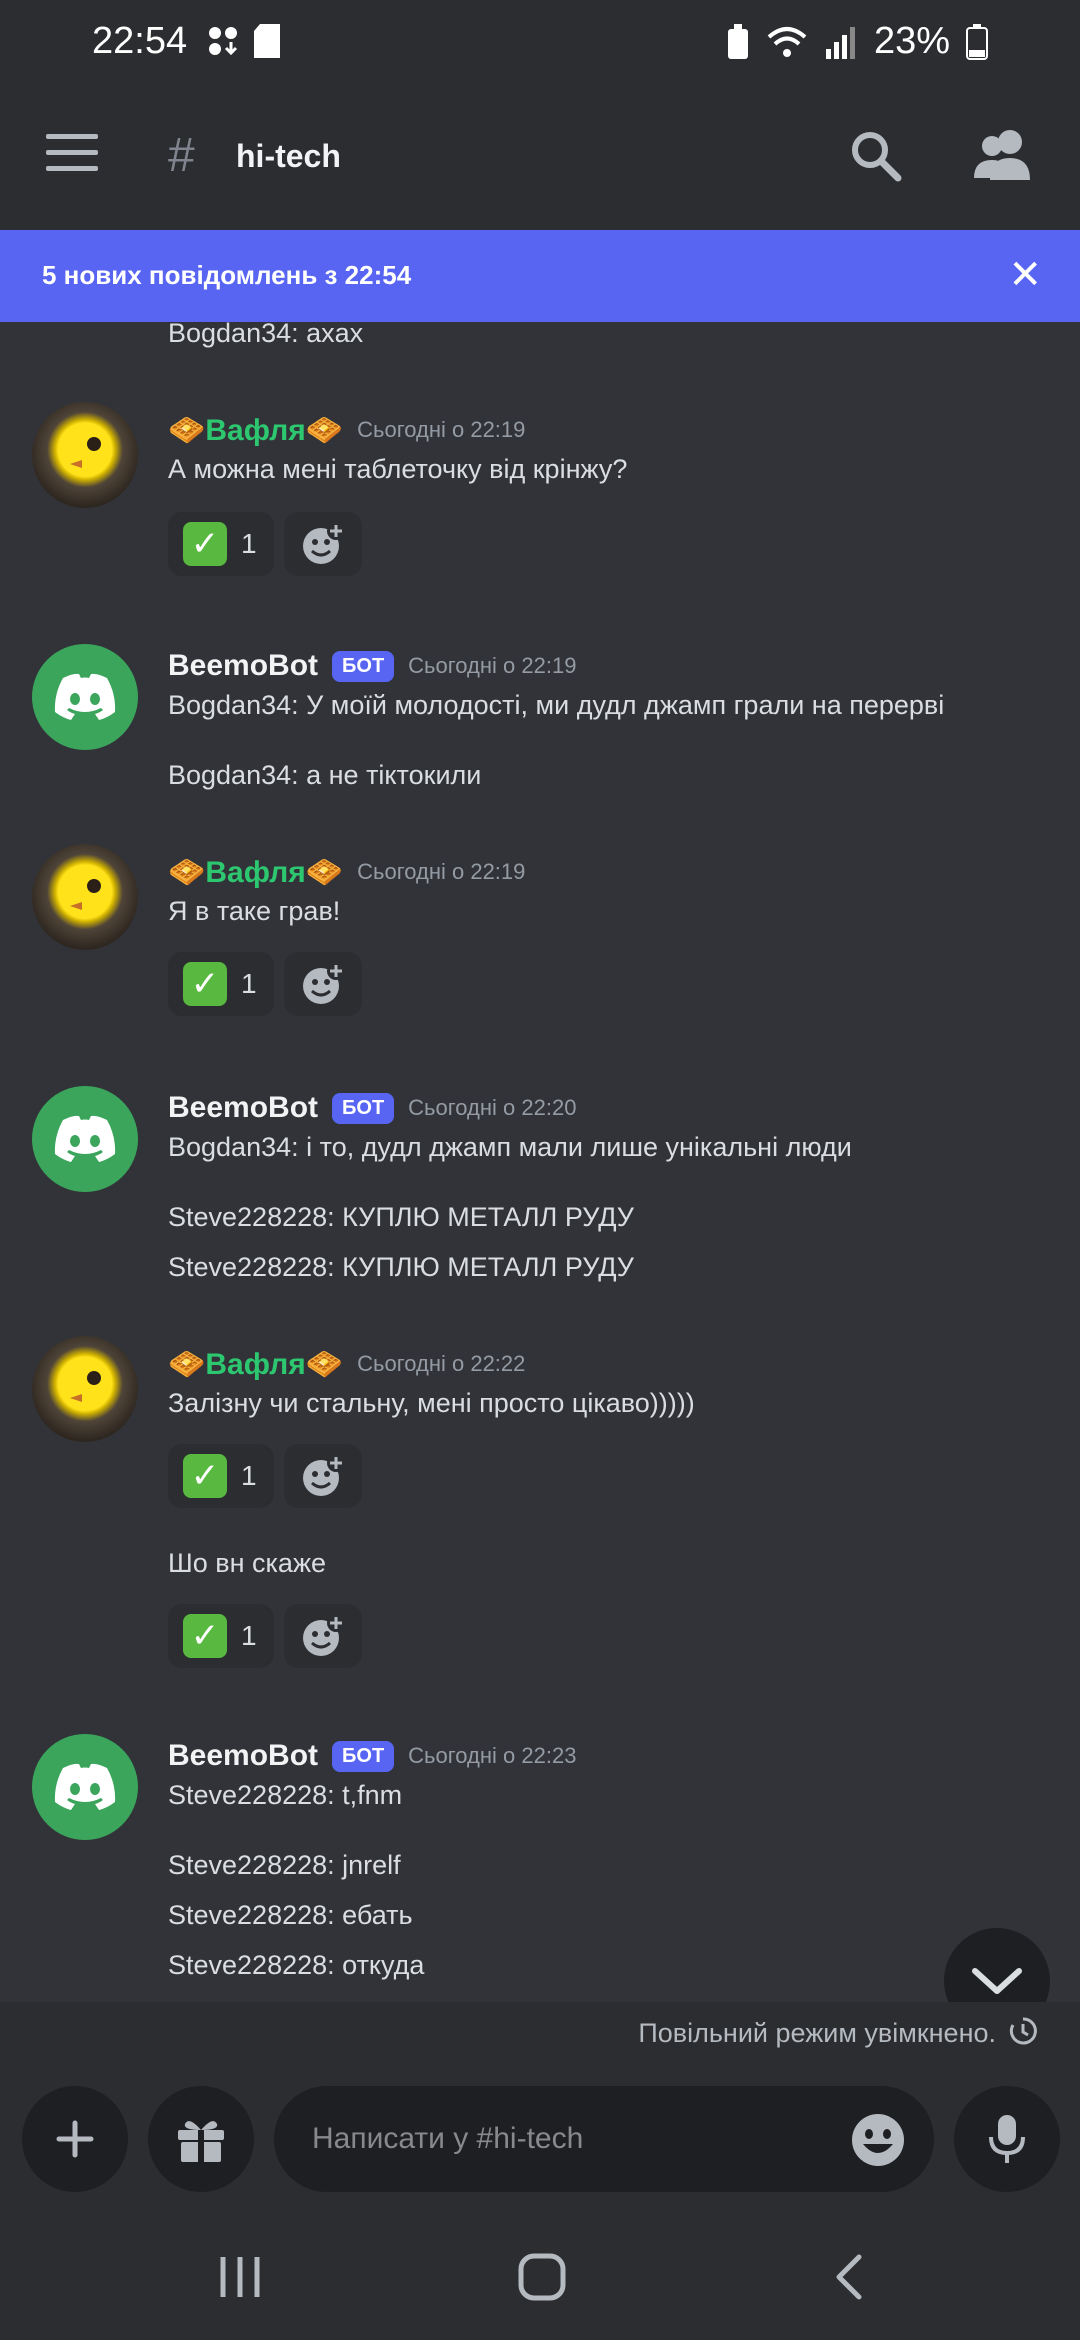 Image resolution: width=1080 pixels, height=2340 pixels. I want to click on slowmode-clock-icon, so click(1023, 2031).